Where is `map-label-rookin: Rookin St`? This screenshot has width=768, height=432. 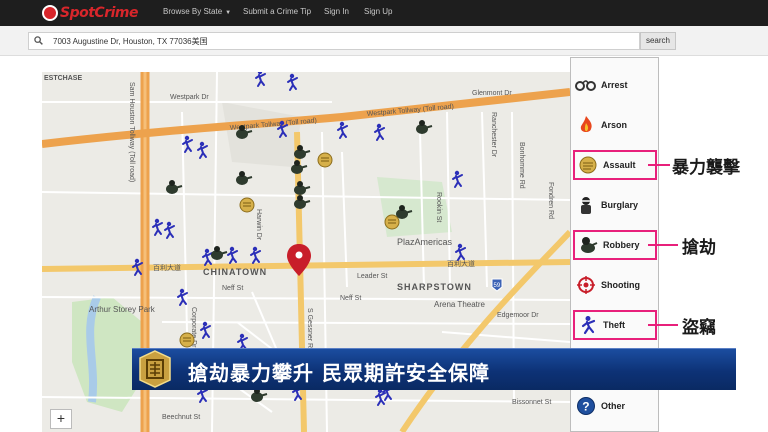 map-label-rookin: Rookin St is located at coordinates (438, 207).